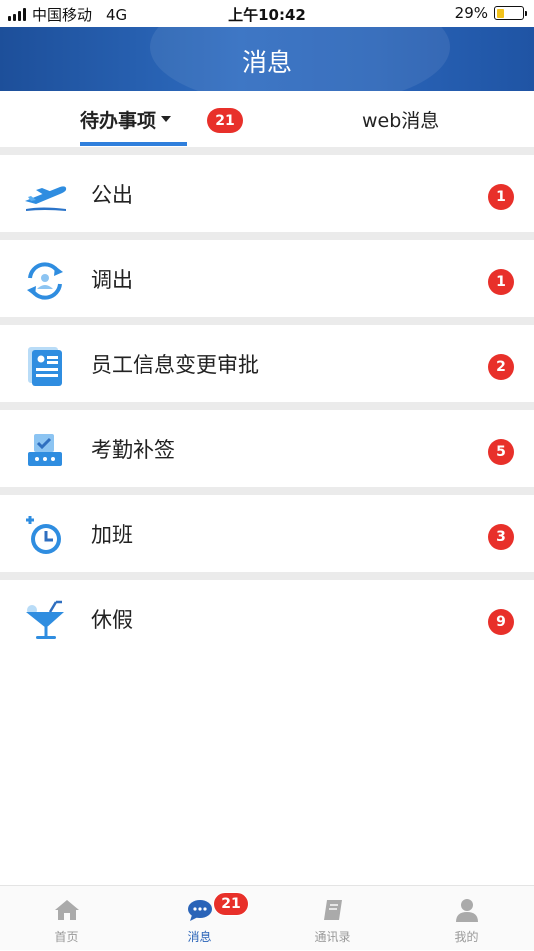 This screenshot has width=534, height=951. Describe the element at coordinates (112, 620) in the screenshot. I see `list-item-title: 休假` at that location.